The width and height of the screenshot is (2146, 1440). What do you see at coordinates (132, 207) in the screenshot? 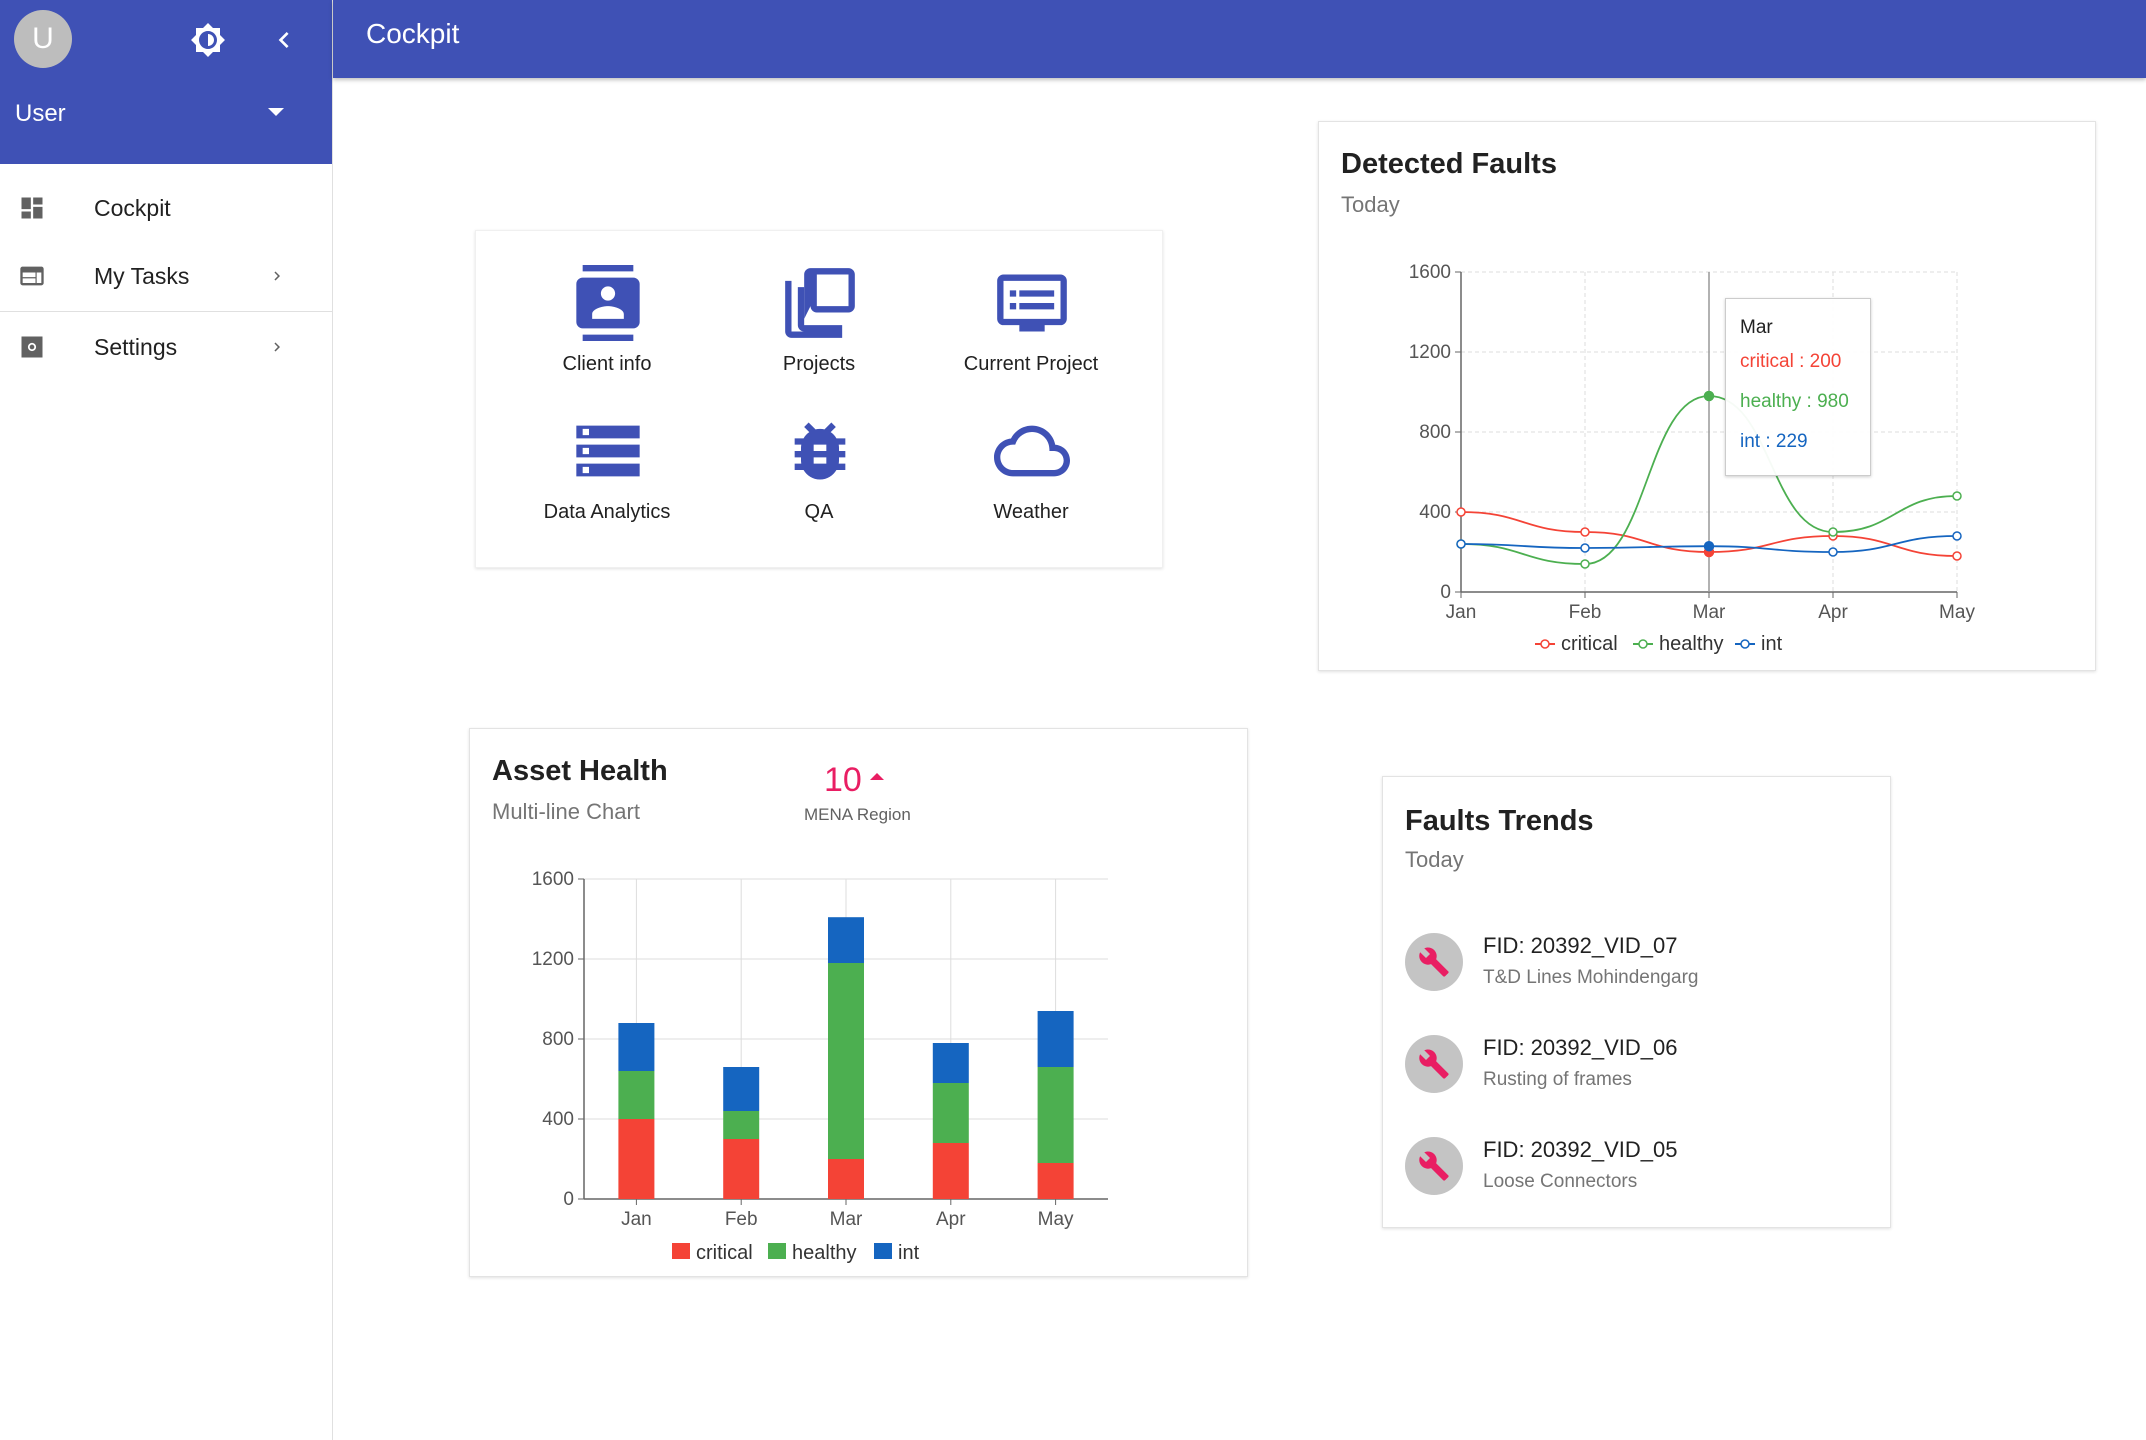
I see `sidebar-item-label: Cockpit` at bounding box center [132, 207].